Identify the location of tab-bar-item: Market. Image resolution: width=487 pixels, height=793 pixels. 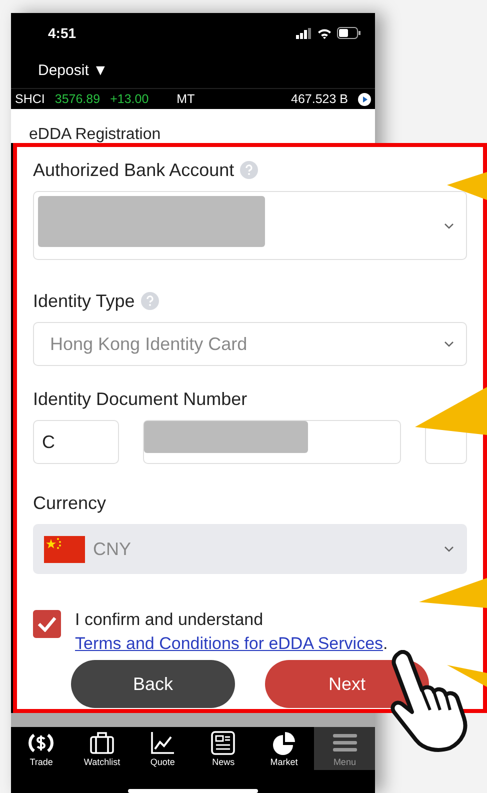
(284, 748).